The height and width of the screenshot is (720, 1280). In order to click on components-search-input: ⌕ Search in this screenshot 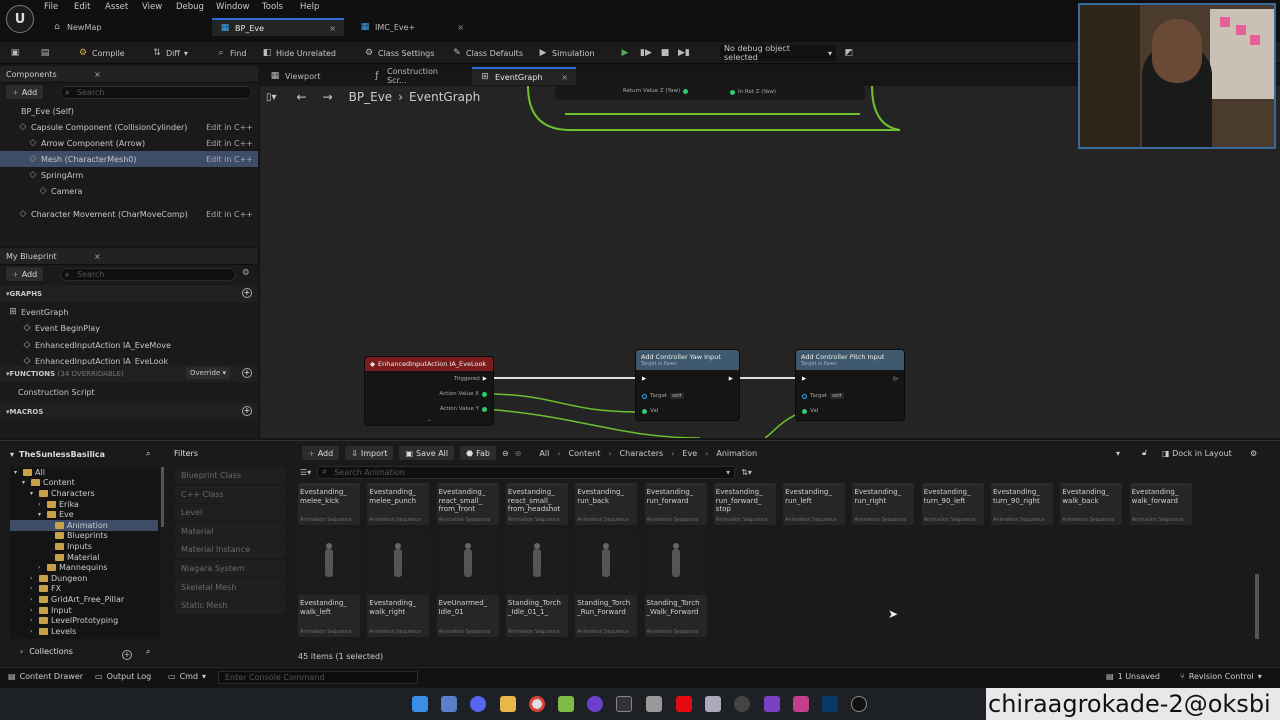, I will do `click(156, 92)`.